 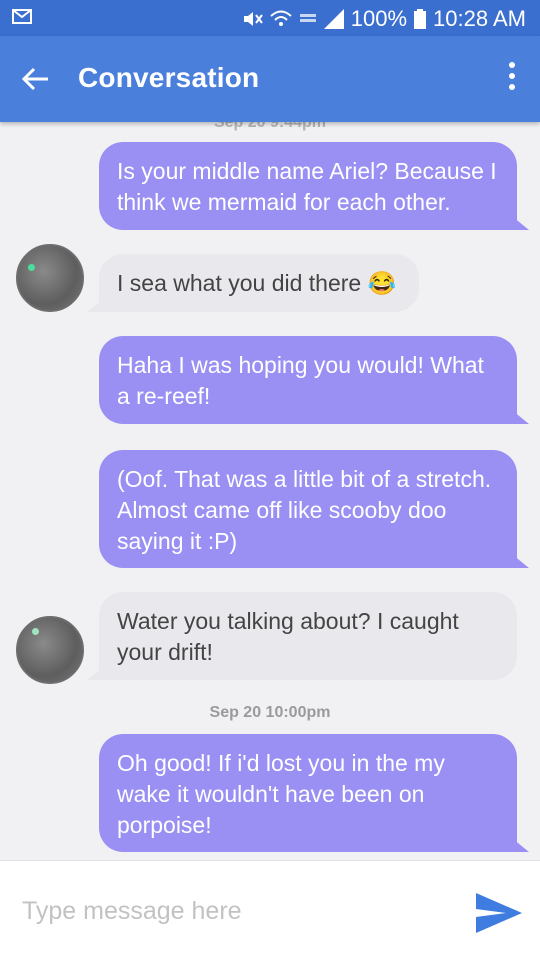 What do you see at coordinates (270, 126) in the screenshot?
I see `date-separator: Sep 20 9:44pm` at bounding box center [270, 126].